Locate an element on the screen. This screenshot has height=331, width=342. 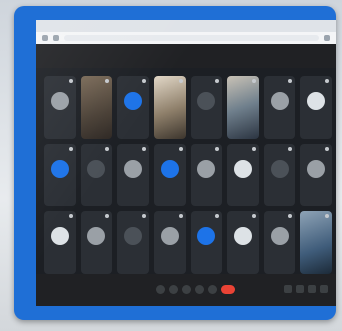
camera-icon is located at coordinates (173, 289).